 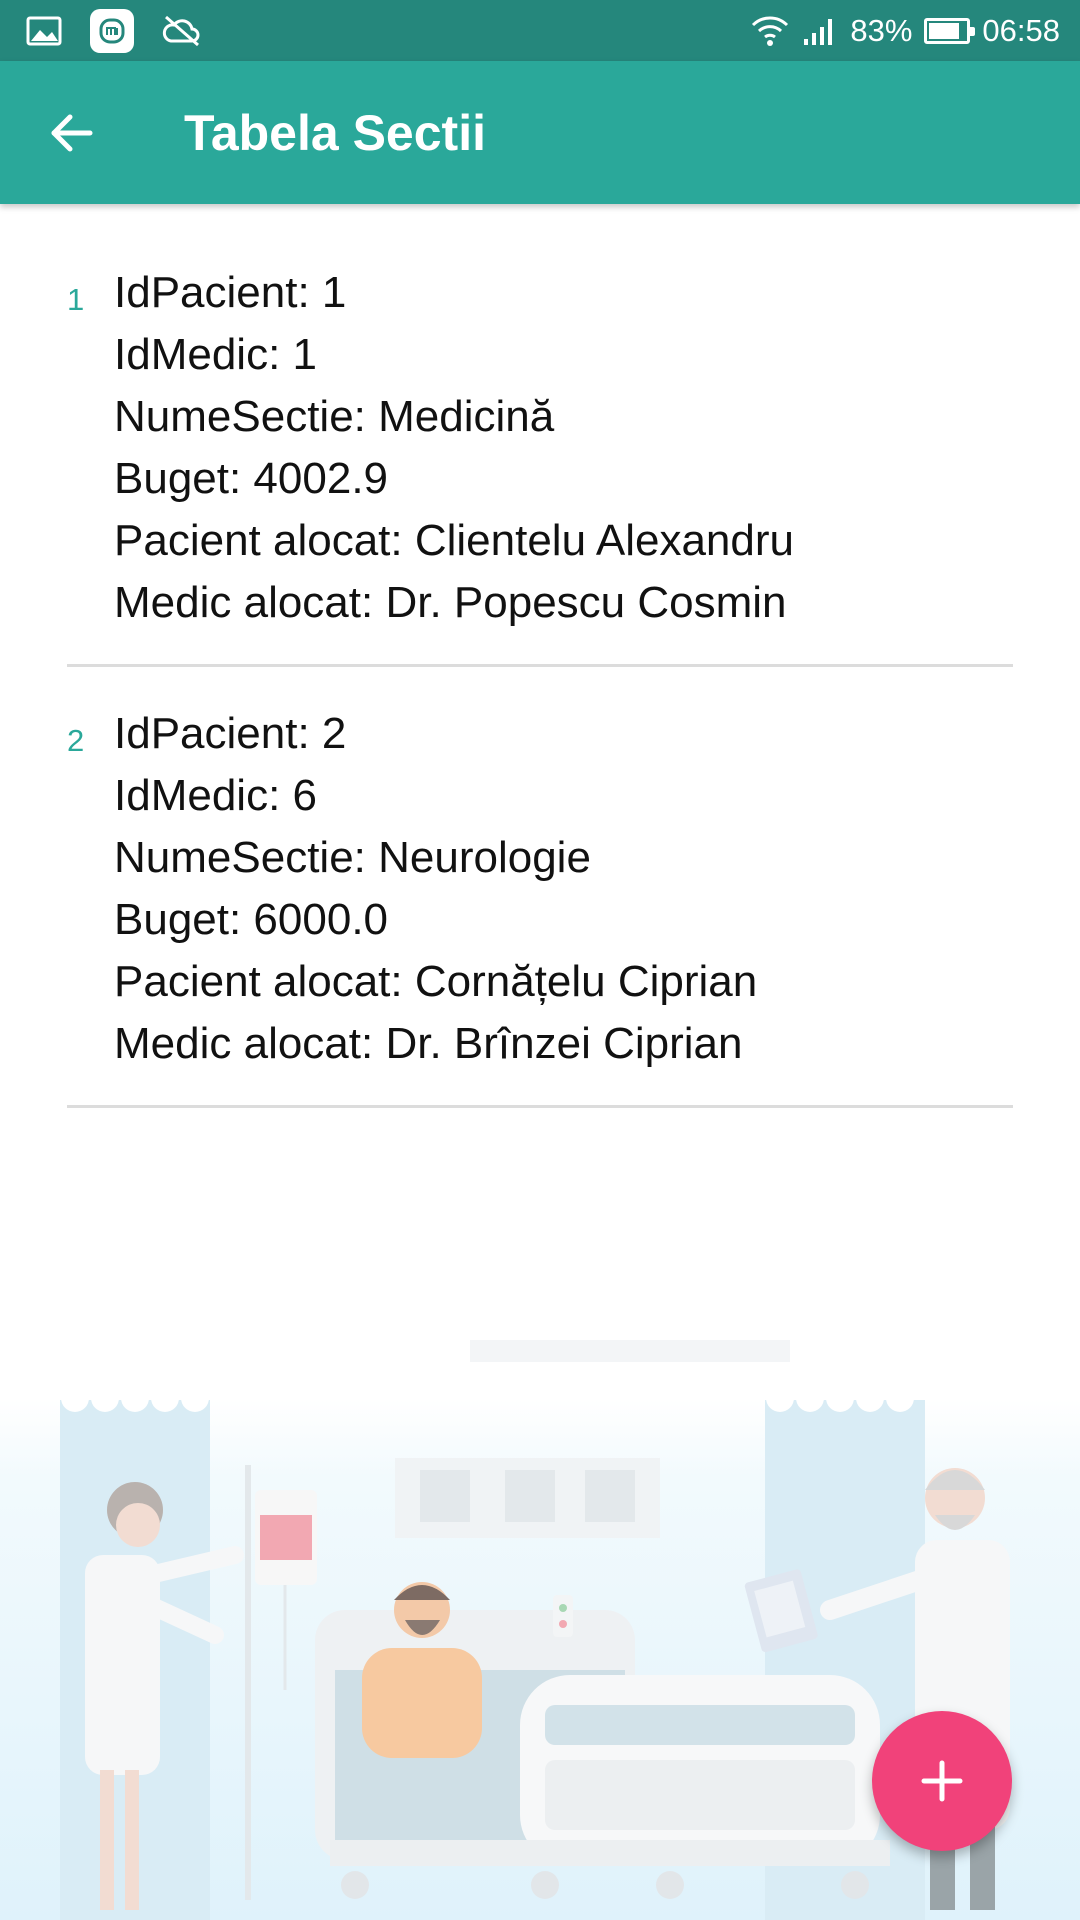 I want to click on item-field: Medic alocat: Dr. Brînzei Ciprian, so click(x=428, y=1043).